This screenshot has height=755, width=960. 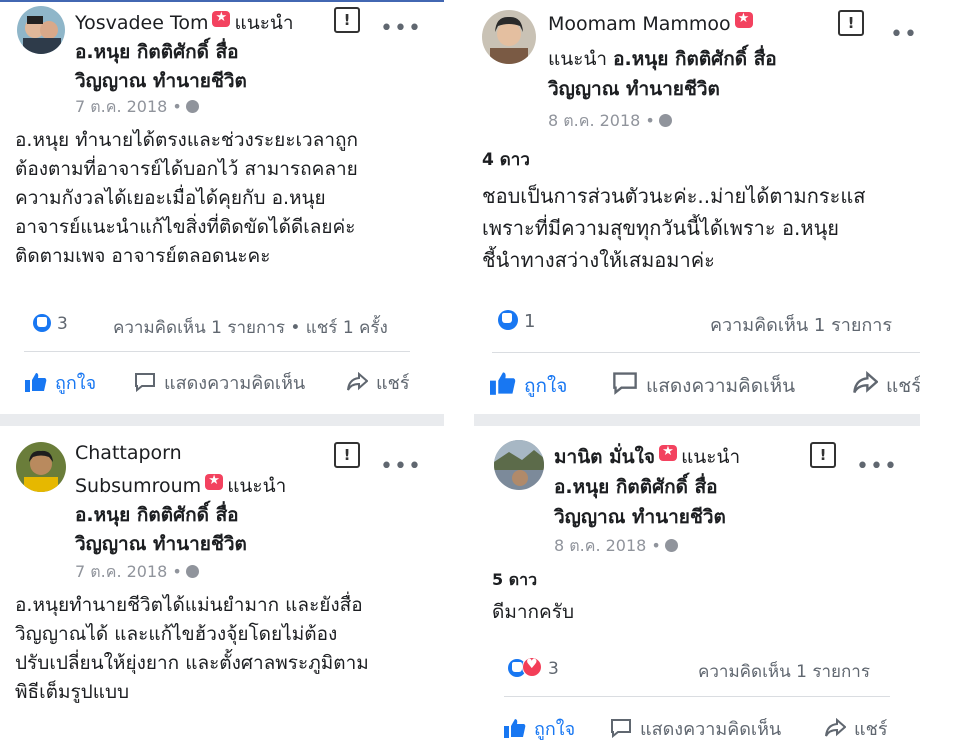 I want to click on review-line: วิญญาณได้ และแก้ไขฮ้วงจุ้ยโดยไม่ต้อง, so click(x=176, y=634).